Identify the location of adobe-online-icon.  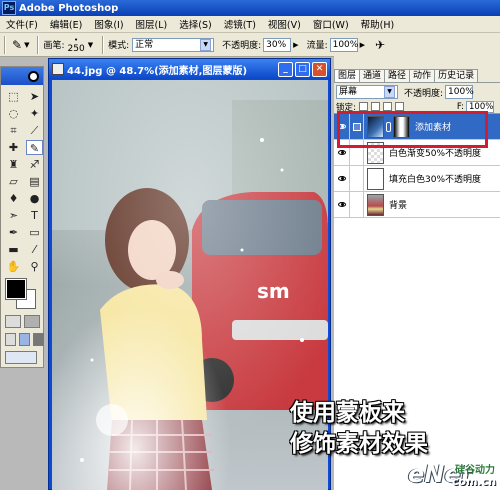
(33, 76).